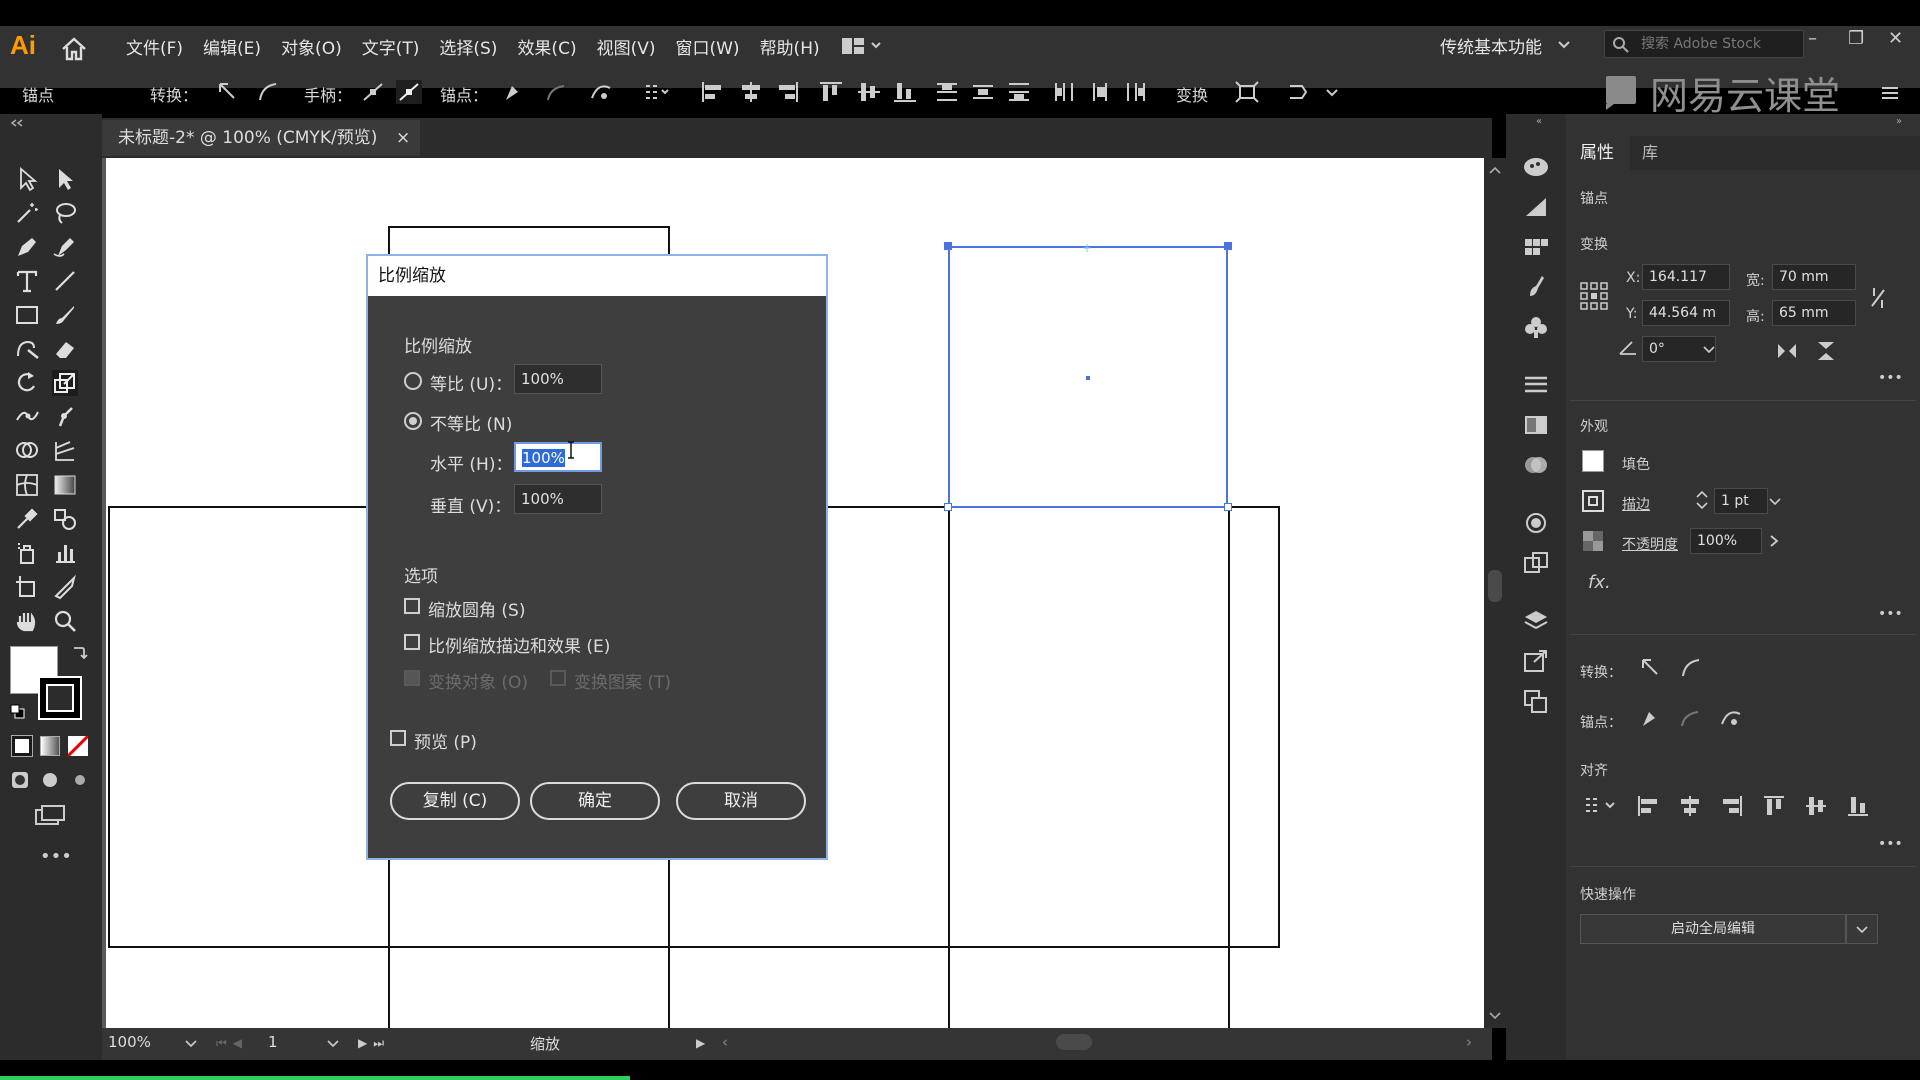 The height and width of the screenshot is (1080, 1920). What do you see at coordinates (905, 92) in the screenshot?
I see `align-bottom-icon` at bounding box center [905, 92].